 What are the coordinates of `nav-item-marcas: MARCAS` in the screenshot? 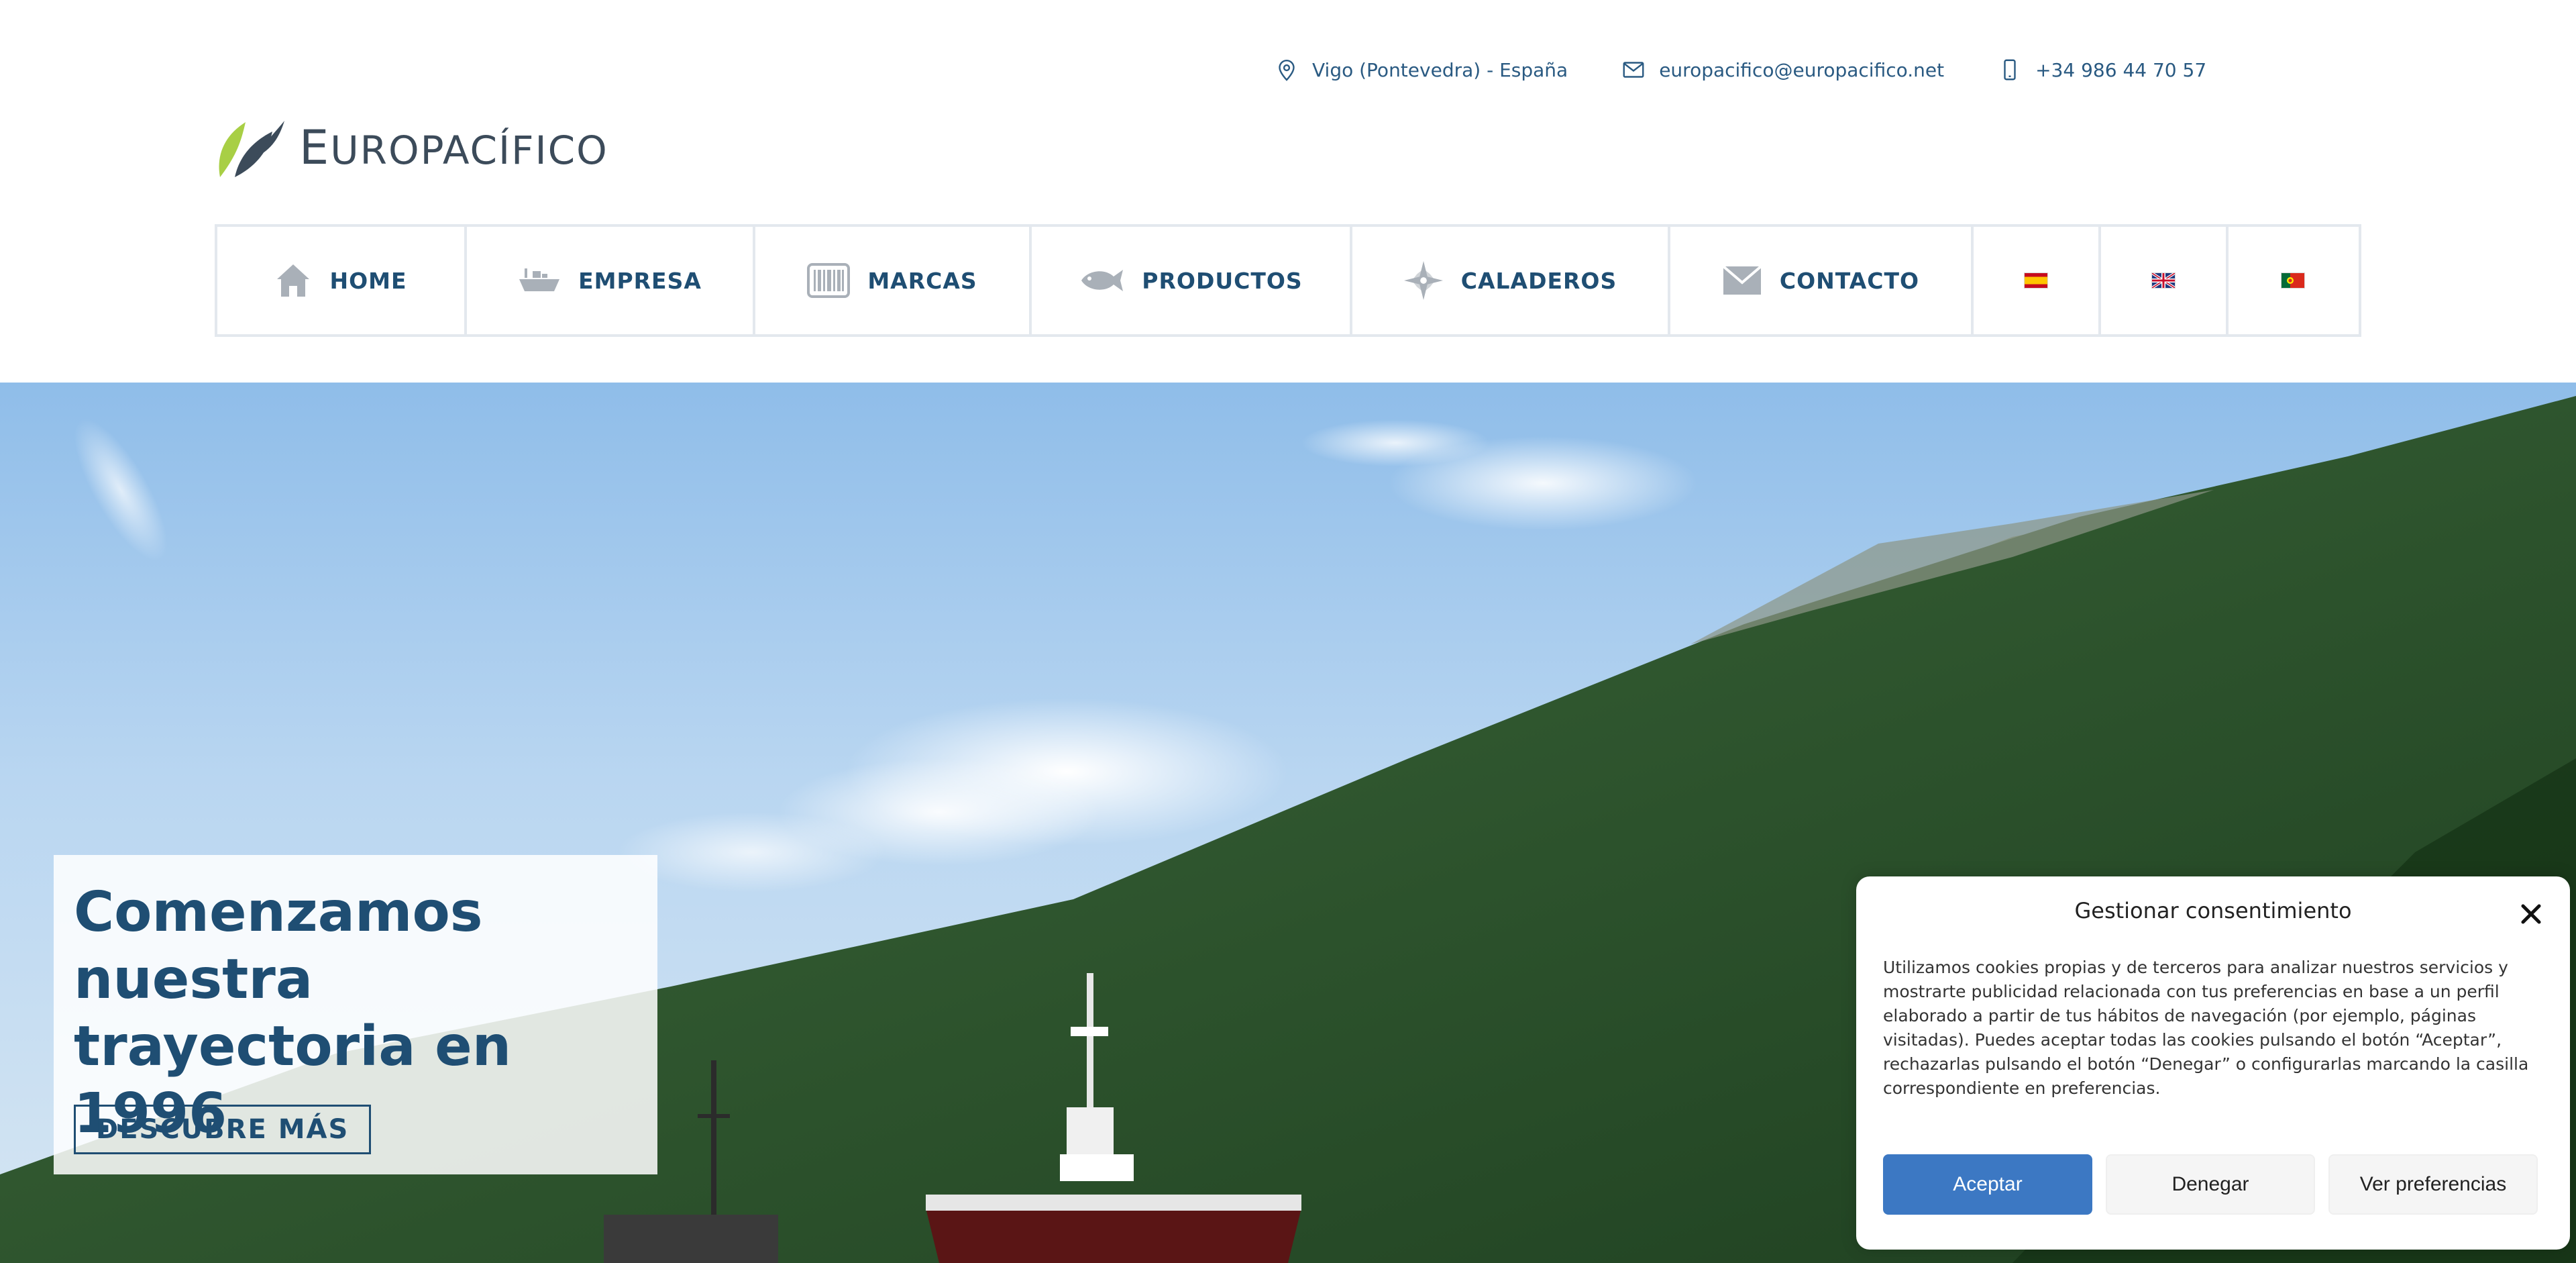 It's located at (893, 280).